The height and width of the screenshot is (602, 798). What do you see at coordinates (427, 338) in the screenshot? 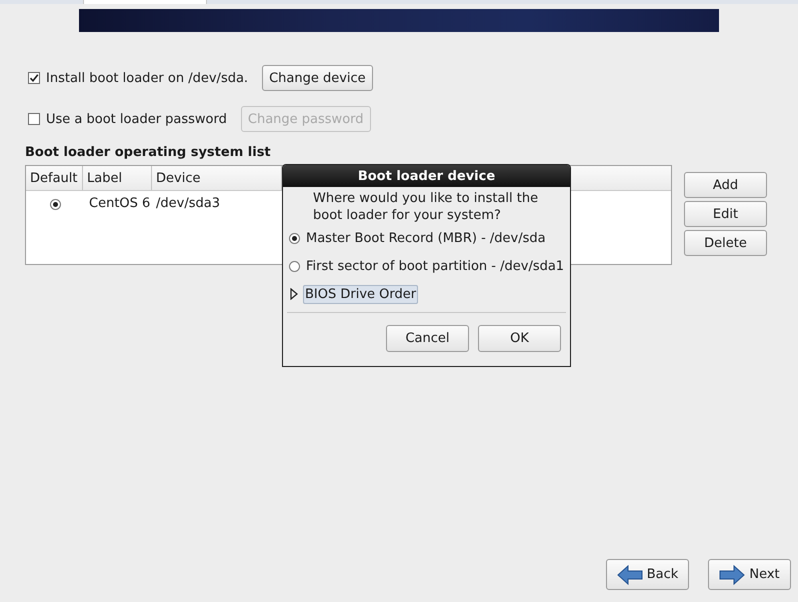
I see `dialog-button: Cancel` at bounding box center [427, 338].